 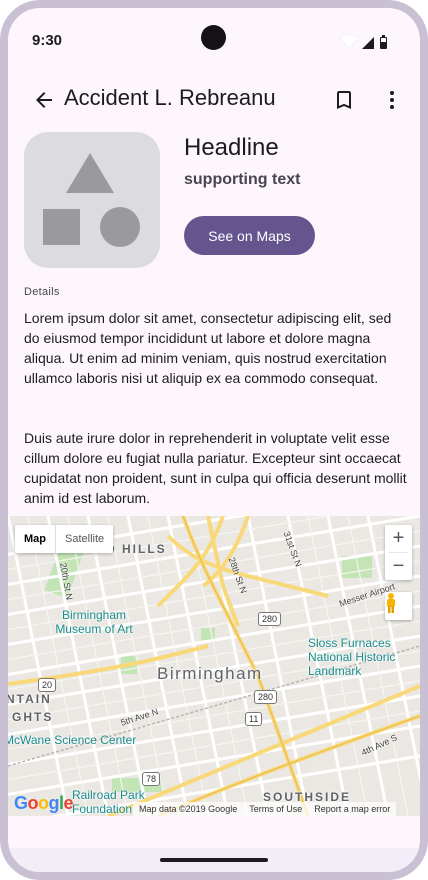 I want to click on highway-shield-78: 78, so click(x=151, y=779).